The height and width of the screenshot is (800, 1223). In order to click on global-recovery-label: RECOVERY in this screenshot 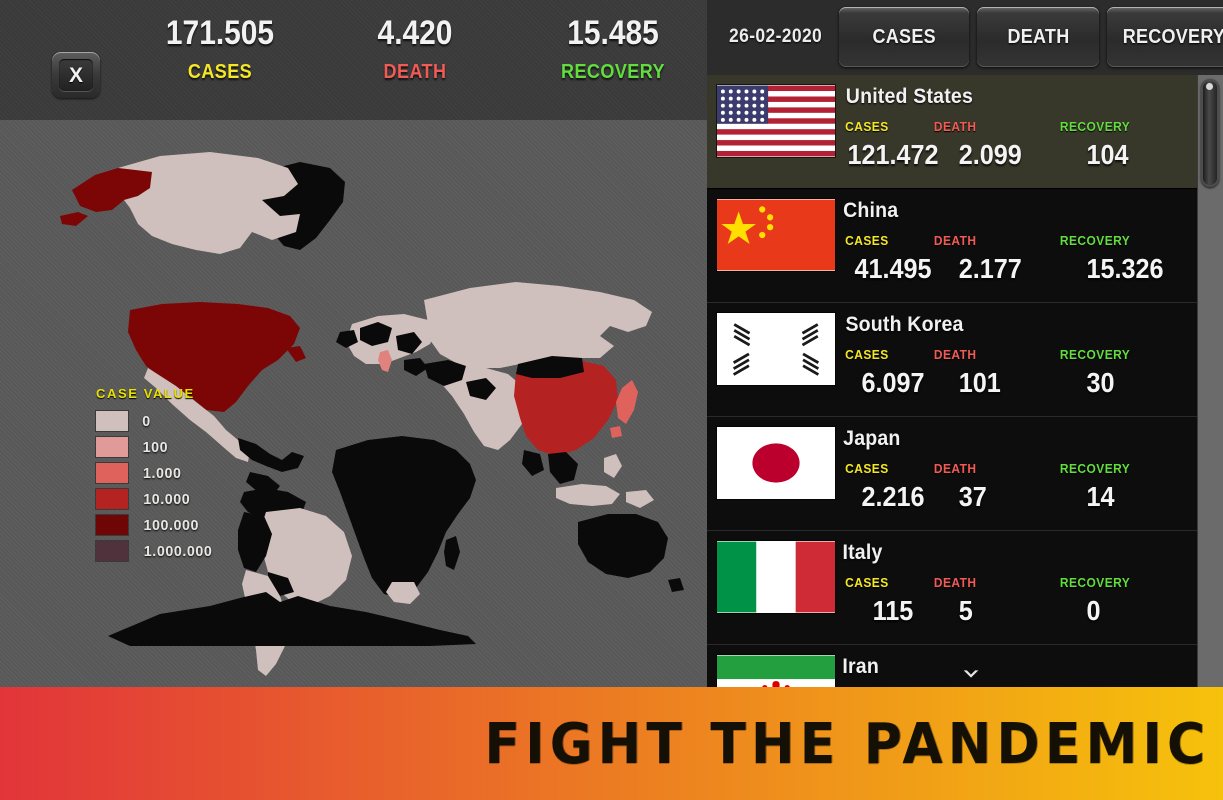, I will do `click(613, 72)`.